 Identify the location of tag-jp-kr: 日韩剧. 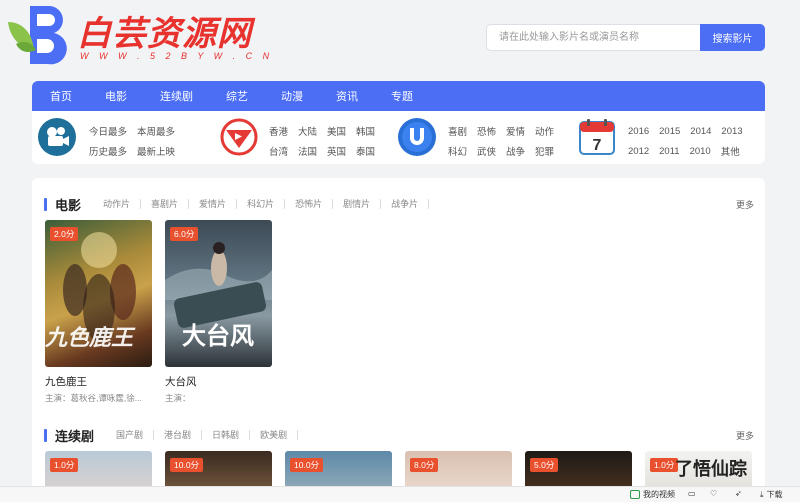
(226, 435).